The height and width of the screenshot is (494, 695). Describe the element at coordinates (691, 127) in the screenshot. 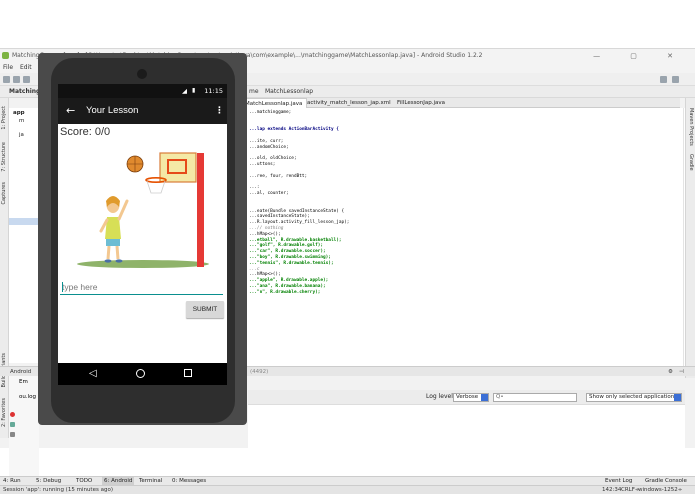

I see `tool-maven: Maven Projects` at that location.